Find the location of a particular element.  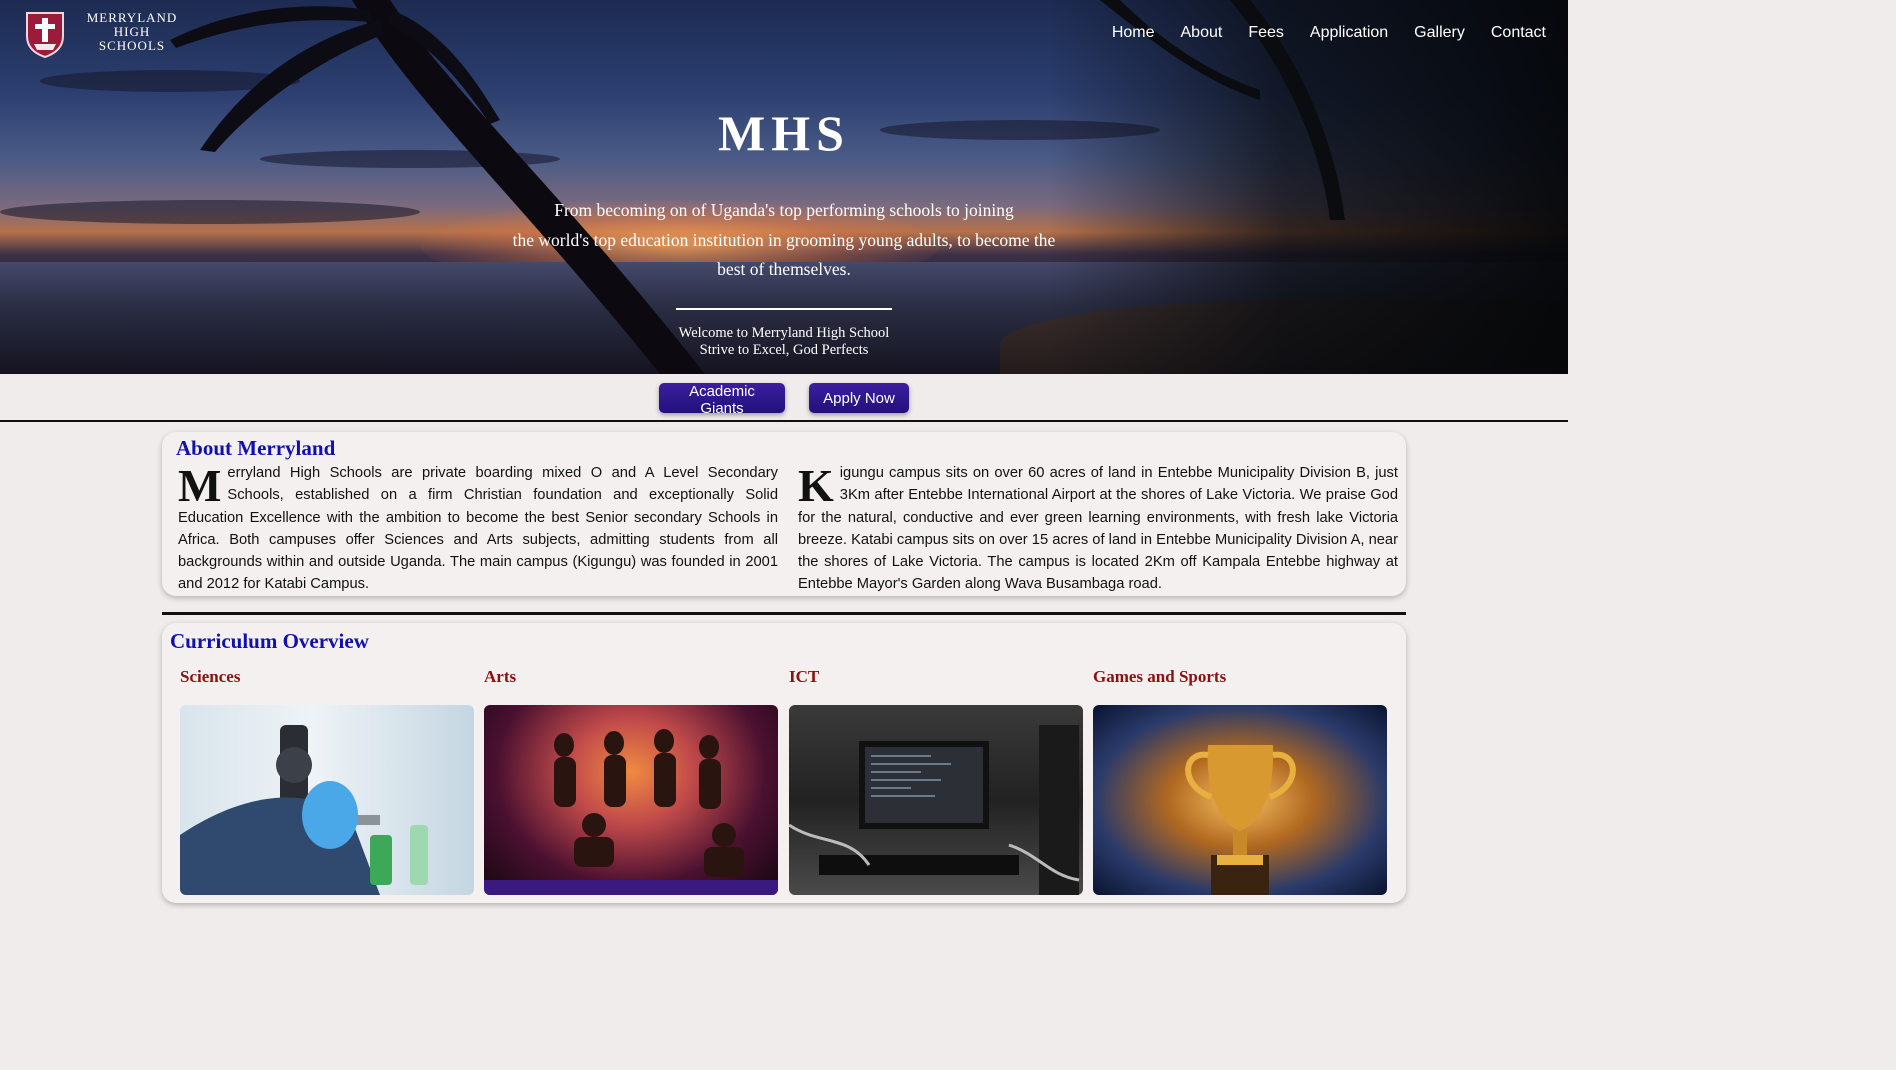

nav-application: Application is located at coordinates (1349, 33).